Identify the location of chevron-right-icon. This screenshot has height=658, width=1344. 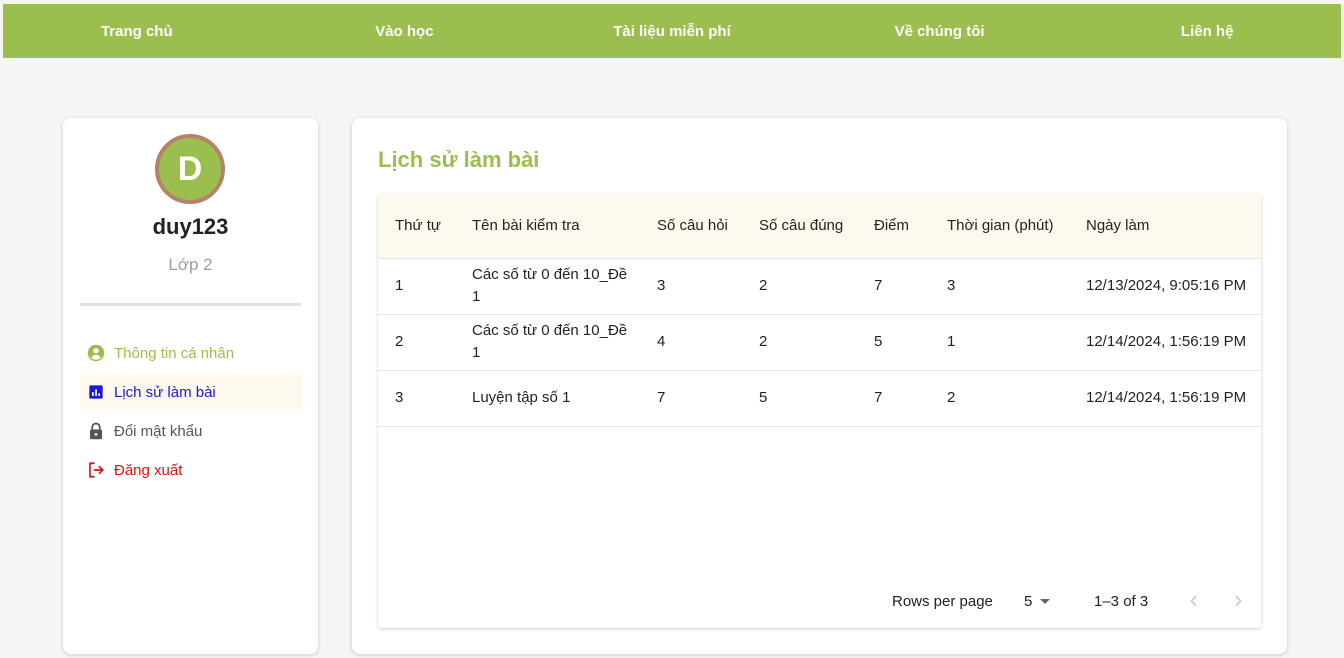
(1238, 601).